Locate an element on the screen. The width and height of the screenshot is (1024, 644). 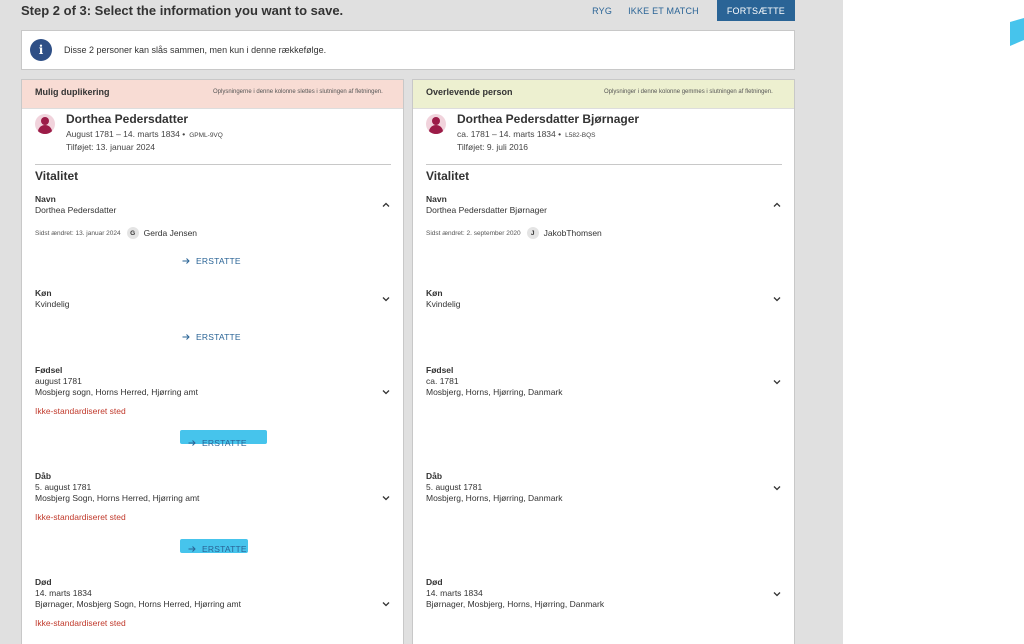
user-name: JakobThomsen is located at coordinates (573, 233).